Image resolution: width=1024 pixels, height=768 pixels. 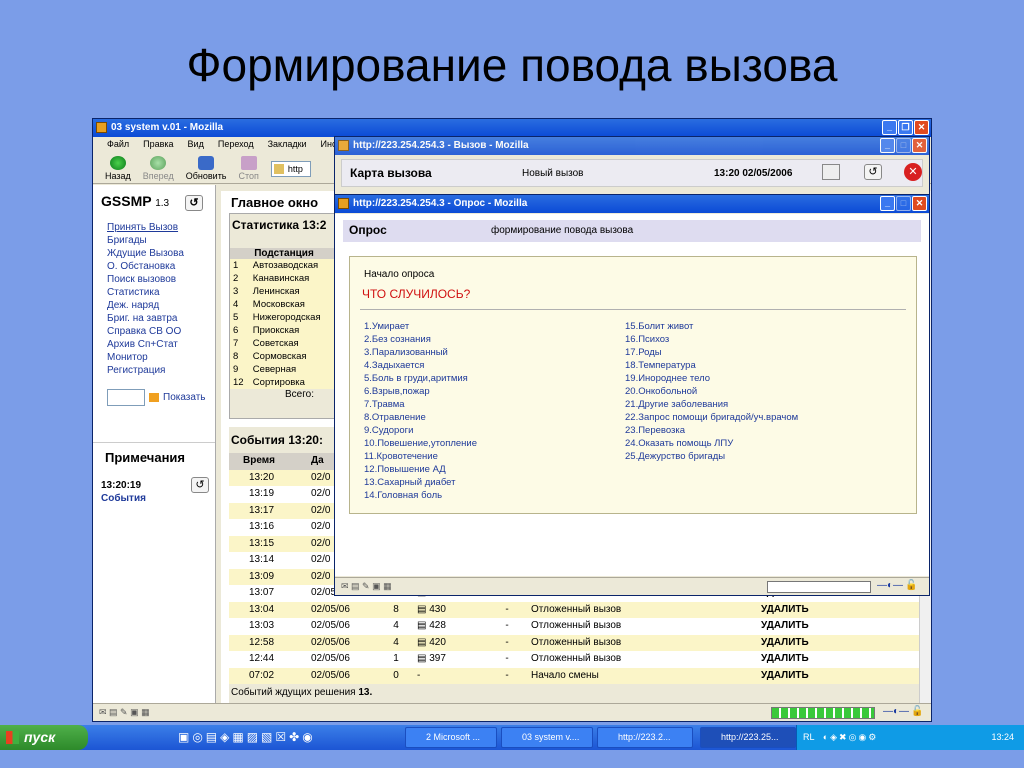 What do you see at coordinates (294, 304) in the screenshot?
I see `station-name: Московская` at bounding box center [294, 304].